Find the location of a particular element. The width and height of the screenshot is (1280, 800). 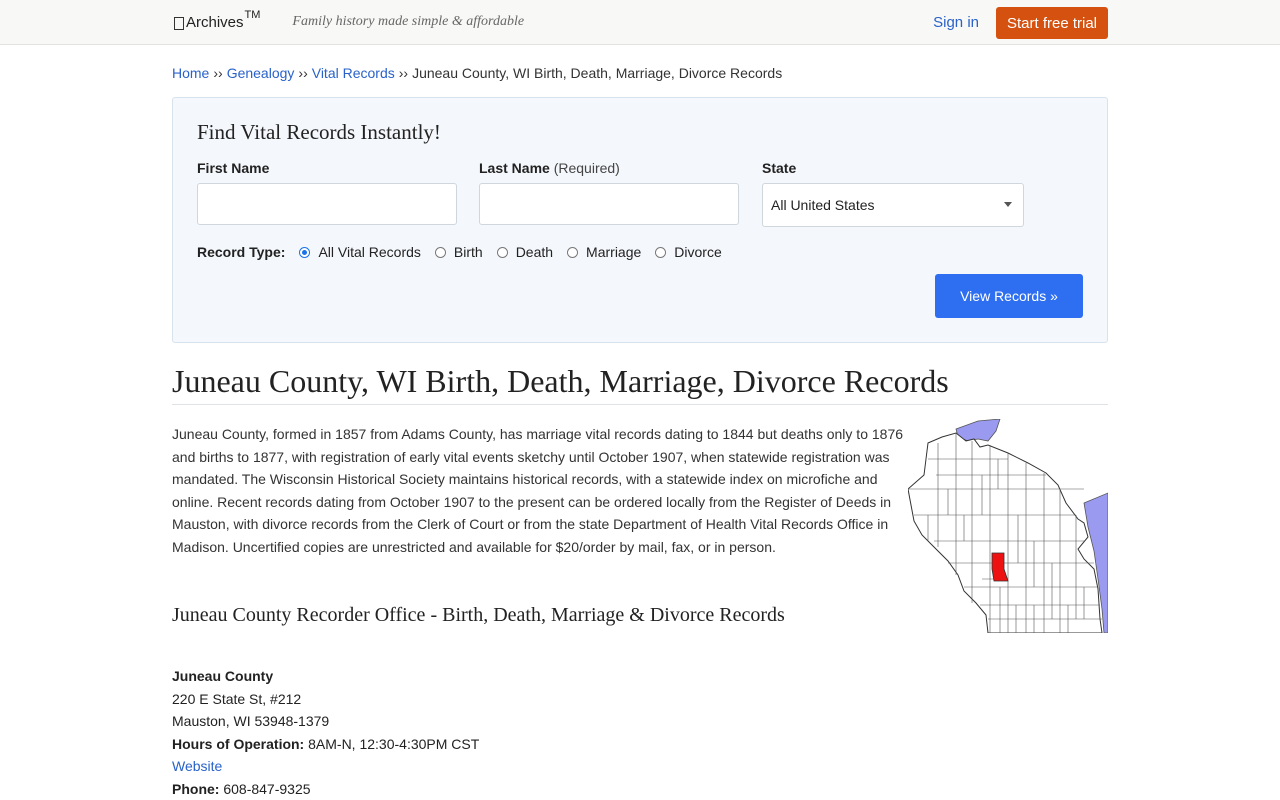

breadcrumb-genealogy-link: Genealogy is located at coordinates (261, 73).